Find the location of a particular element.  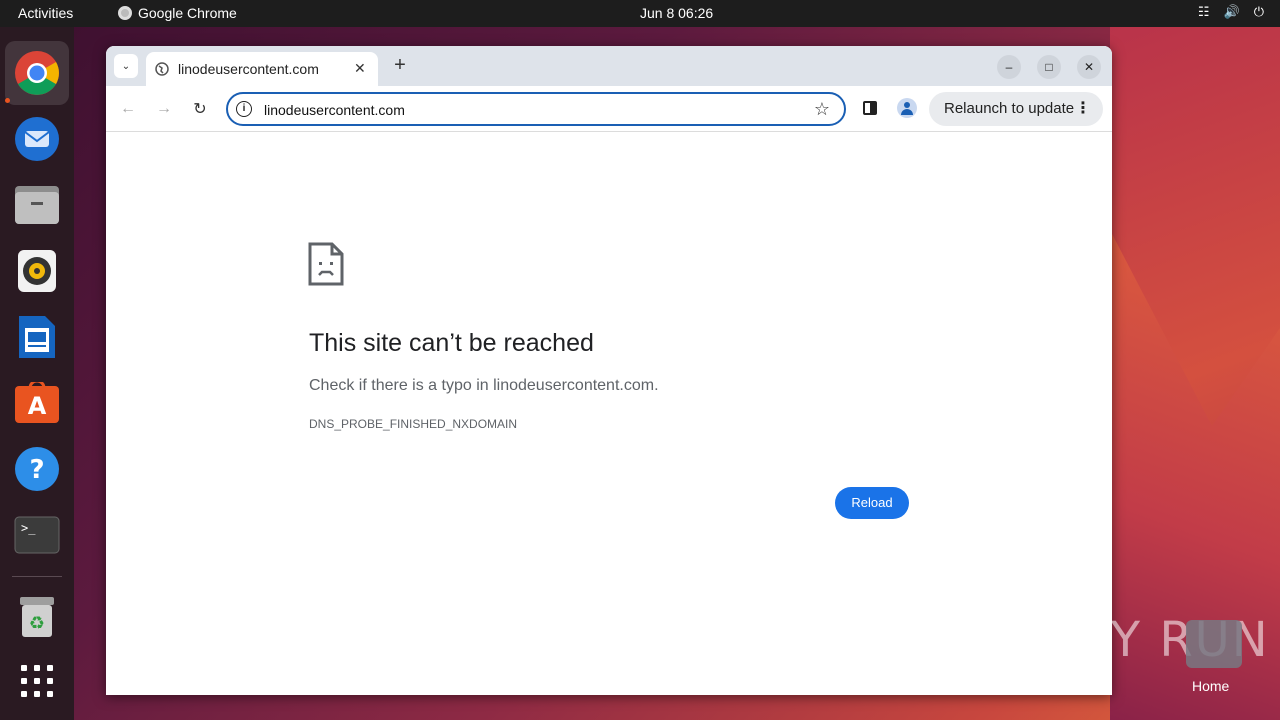

dock: A ? >_ ♻ is located at coordinates (37, 373).